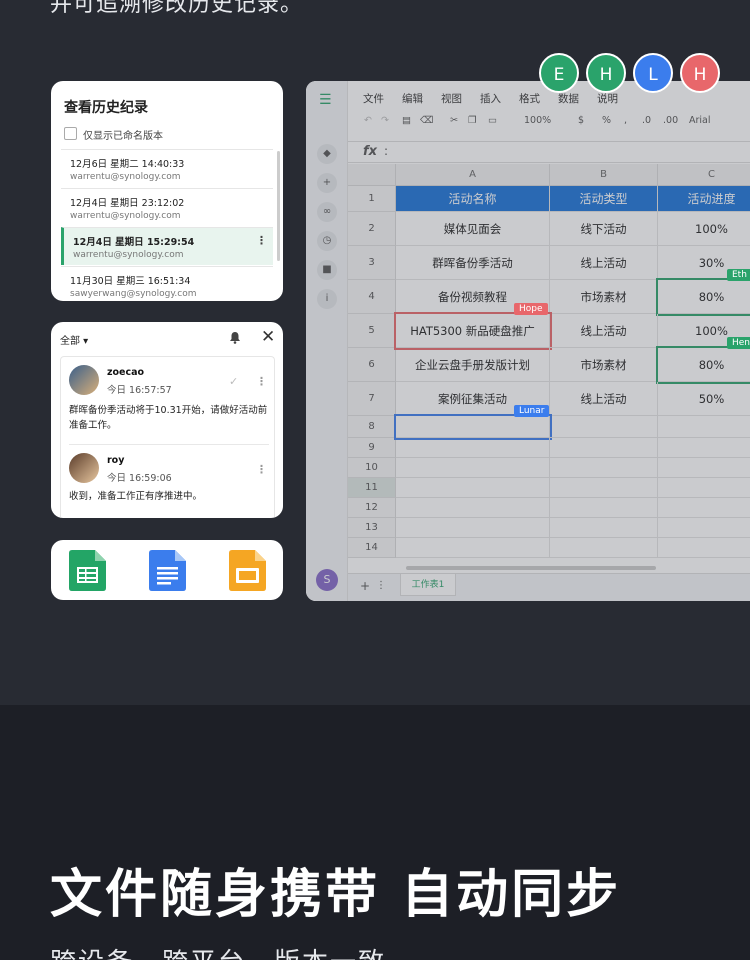 The height and width of the screenshot is (960, 750). What do you see at coordinates (531, 568) in the screenshot?
I see `horizontal-scrollbar` at bounding box center [531, 568].